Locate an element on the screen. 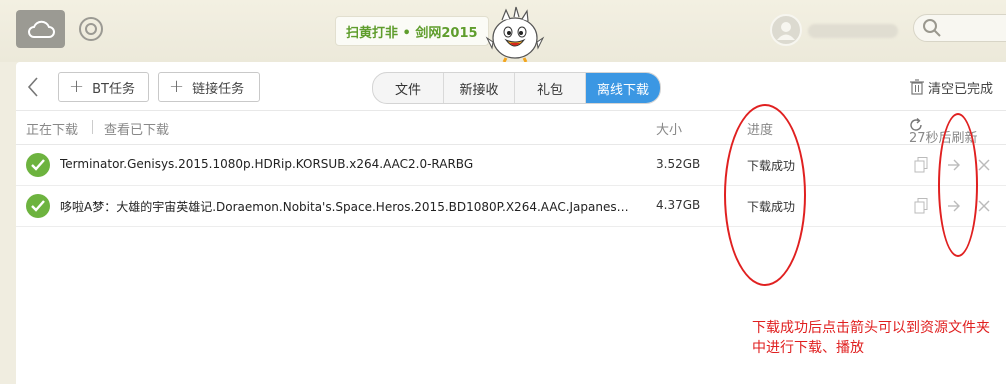 This screenshot has height=384, width=1006. bt-task-label: BT任务 is located at coordinates (113, 89).